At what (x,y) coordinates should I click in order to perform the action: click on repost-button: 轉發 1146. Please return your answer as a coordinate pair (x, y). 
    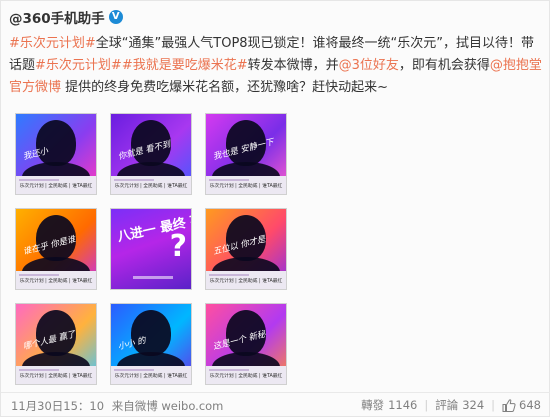
    Looking at the image, I should click on (389, 405).